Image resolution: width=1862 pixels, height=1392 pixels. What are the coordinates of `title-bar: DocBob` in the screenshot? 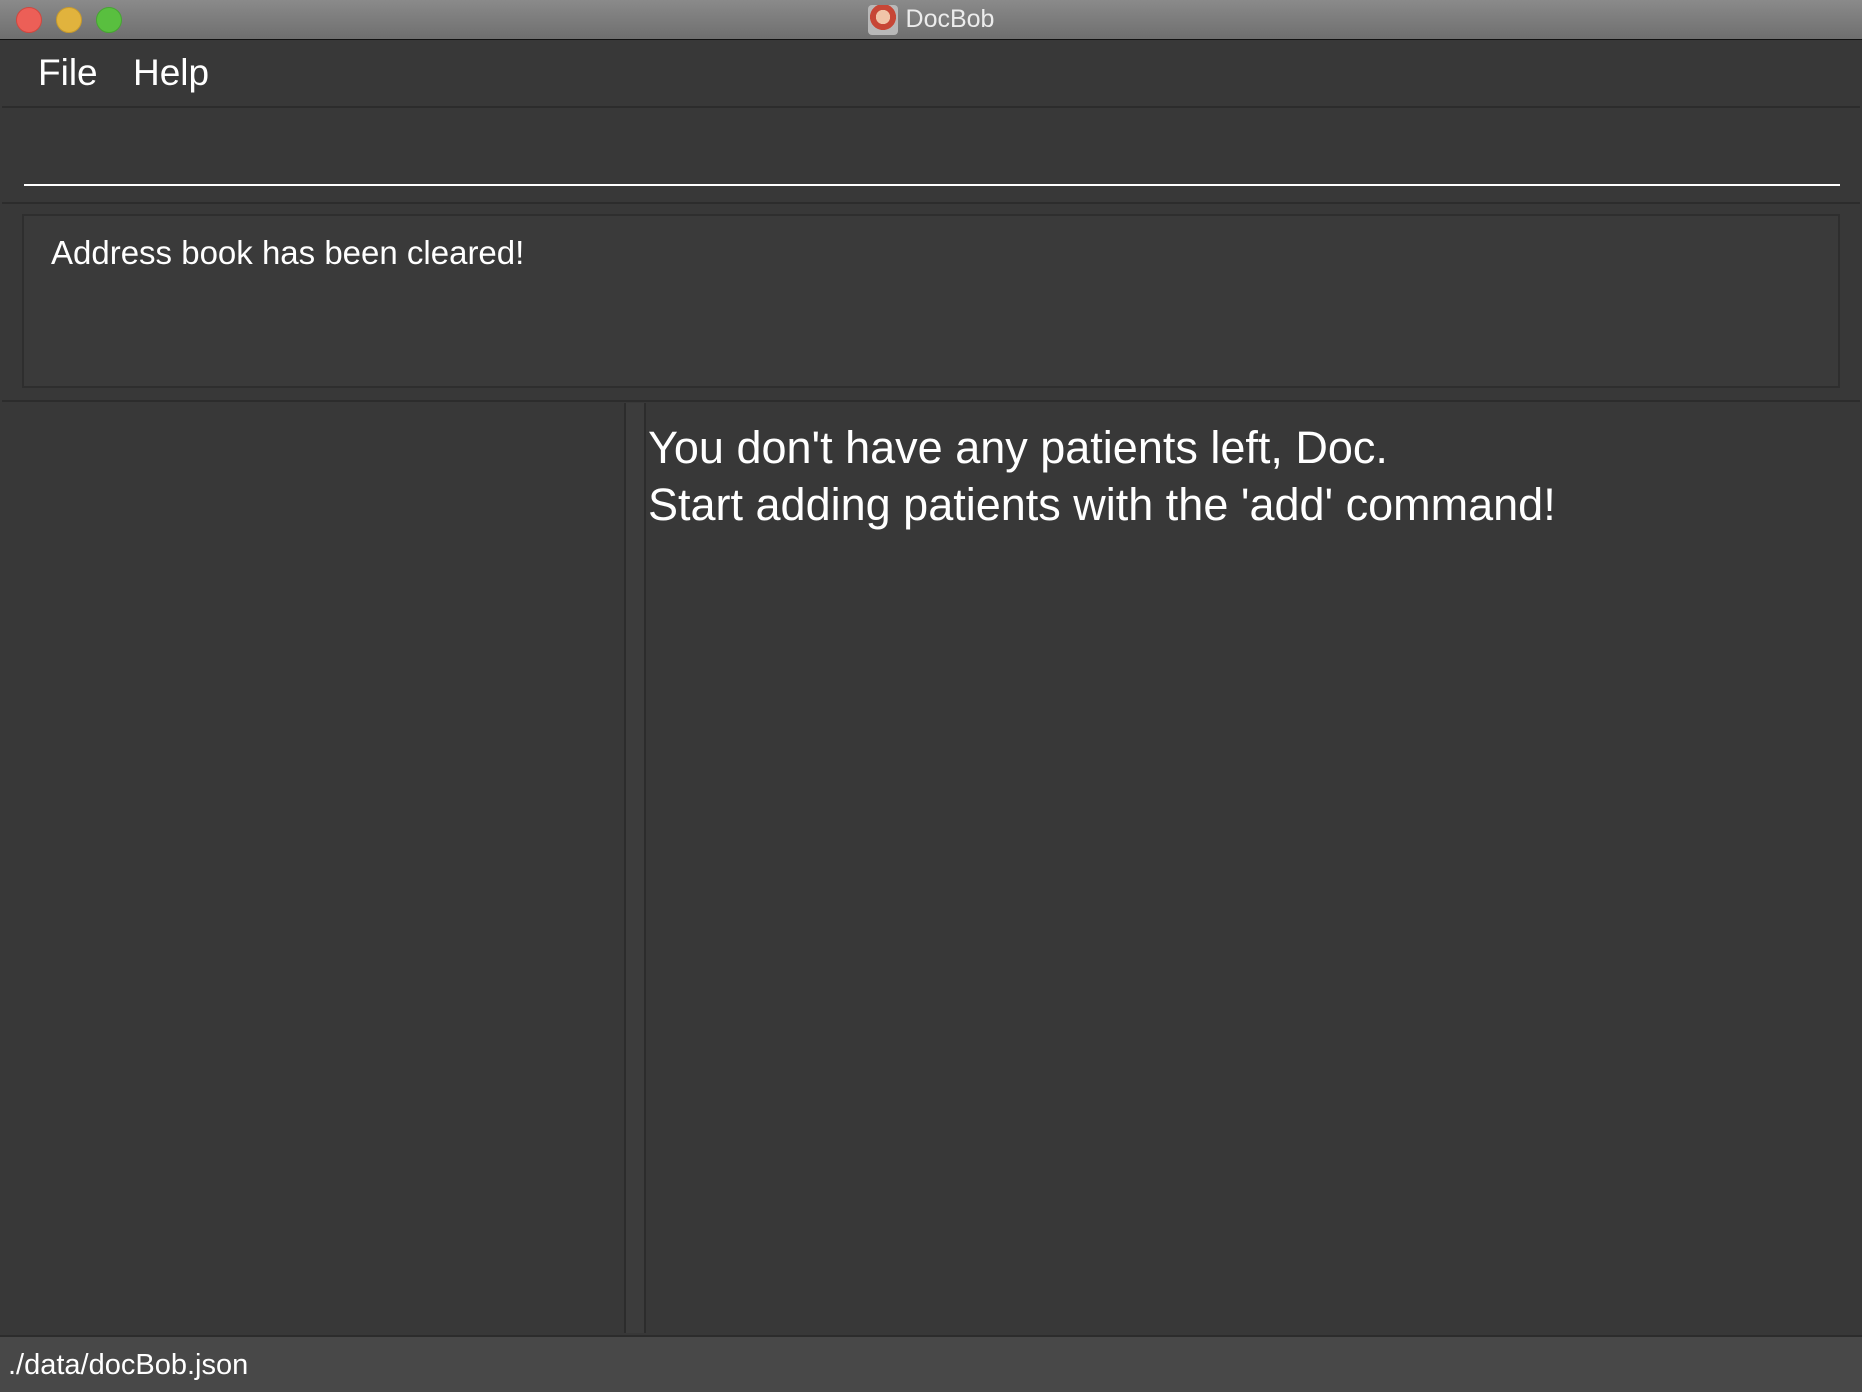 It's located at (931, 20).